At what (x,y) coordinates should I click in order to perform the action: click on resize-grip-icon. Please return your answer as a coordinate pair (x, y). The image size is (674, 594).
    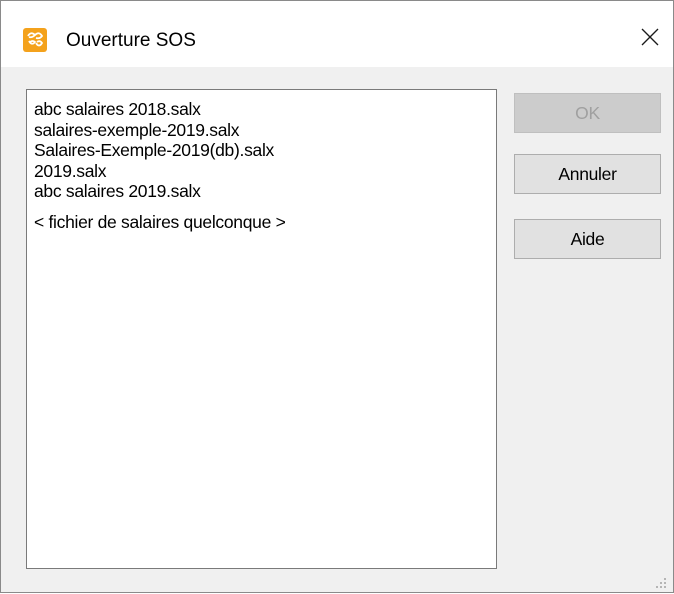
    Looking at the image, I should click on (660, 582).